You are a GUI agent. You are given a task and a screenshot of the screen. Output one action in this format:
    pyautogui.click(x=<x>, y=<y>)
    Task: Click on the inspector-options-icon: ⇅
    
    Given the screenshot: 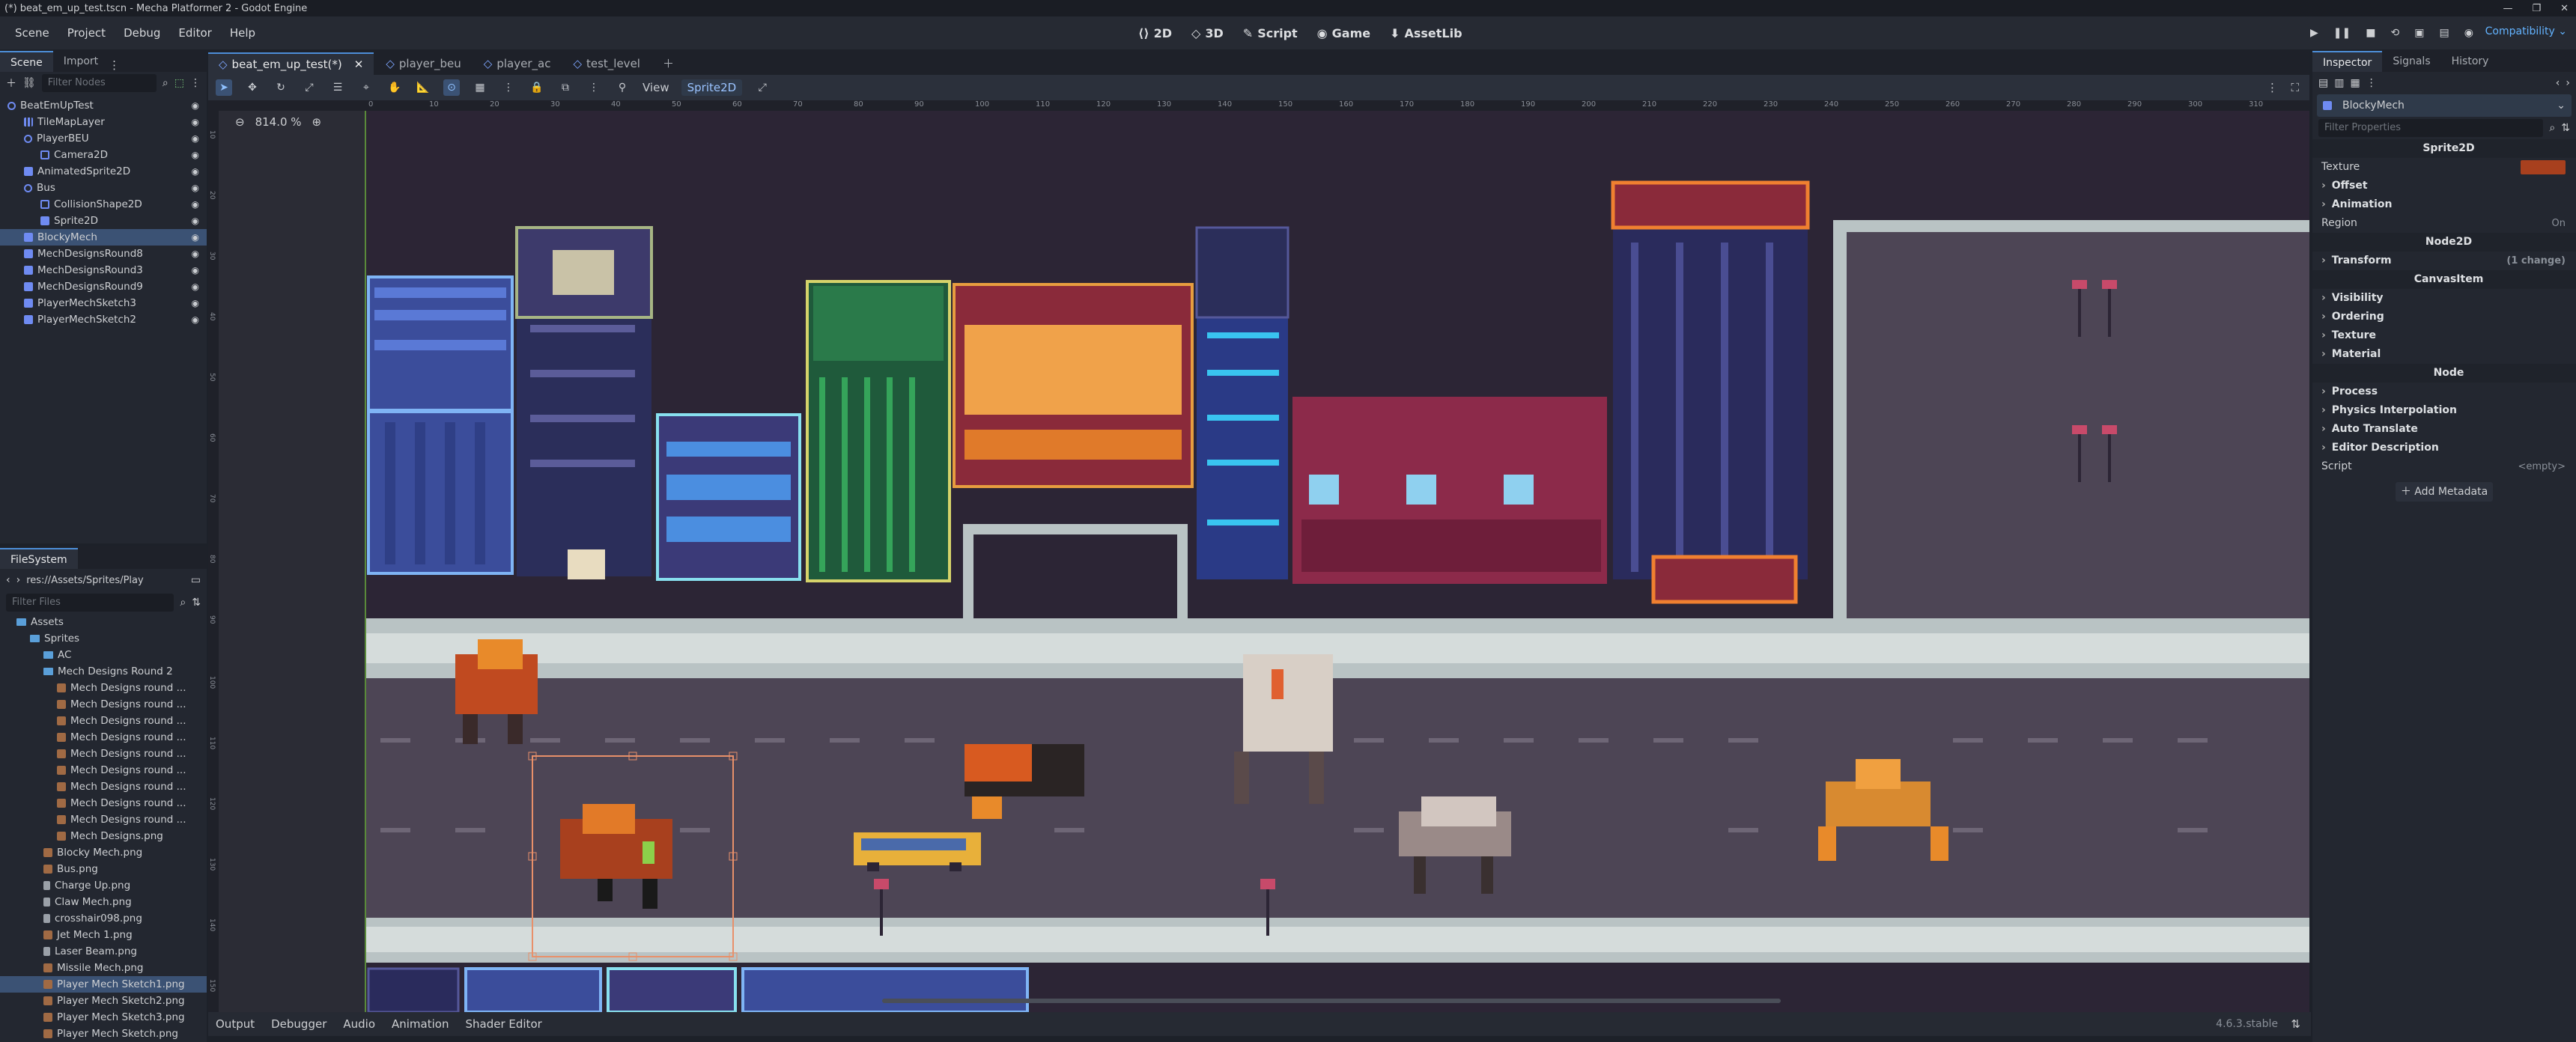 What is the action you would take?
    pyautogui.click(x=2565, y=128)
    